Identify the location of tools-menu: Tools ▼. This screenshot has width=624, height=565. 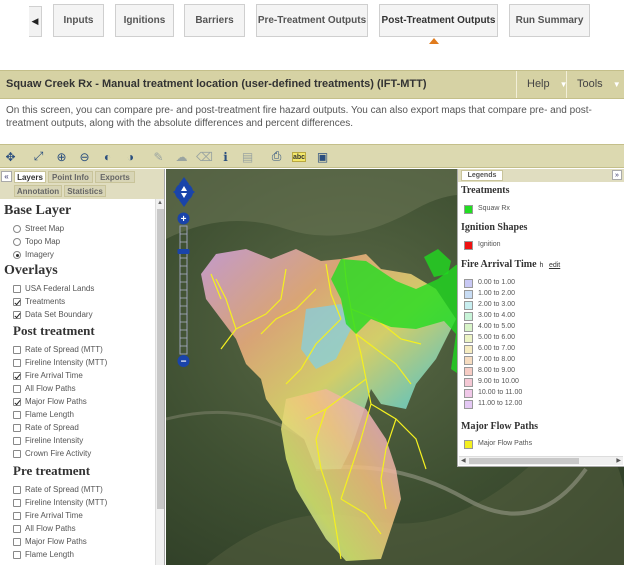
(595, 84).